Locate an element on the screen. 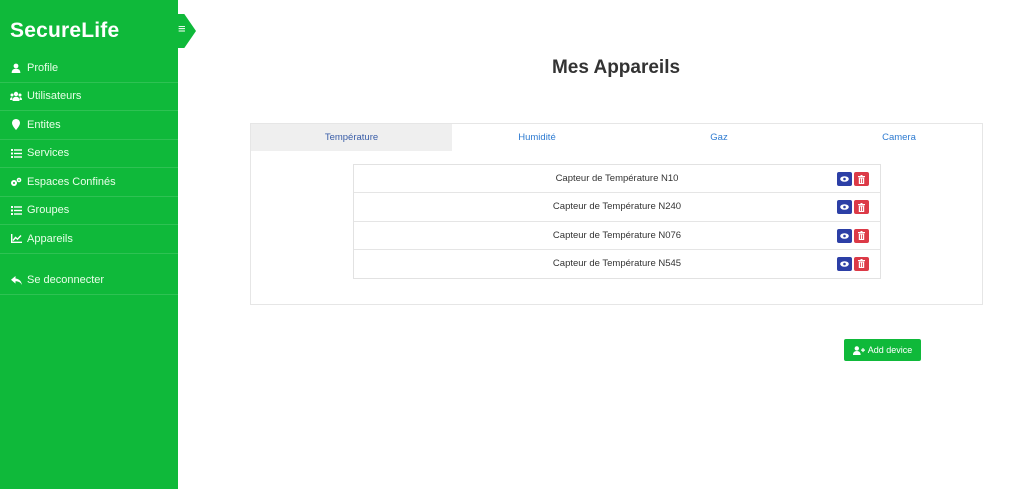  sidebar-item-espaces-confines: Espaces Confinés is located at coordinates (89, 182).